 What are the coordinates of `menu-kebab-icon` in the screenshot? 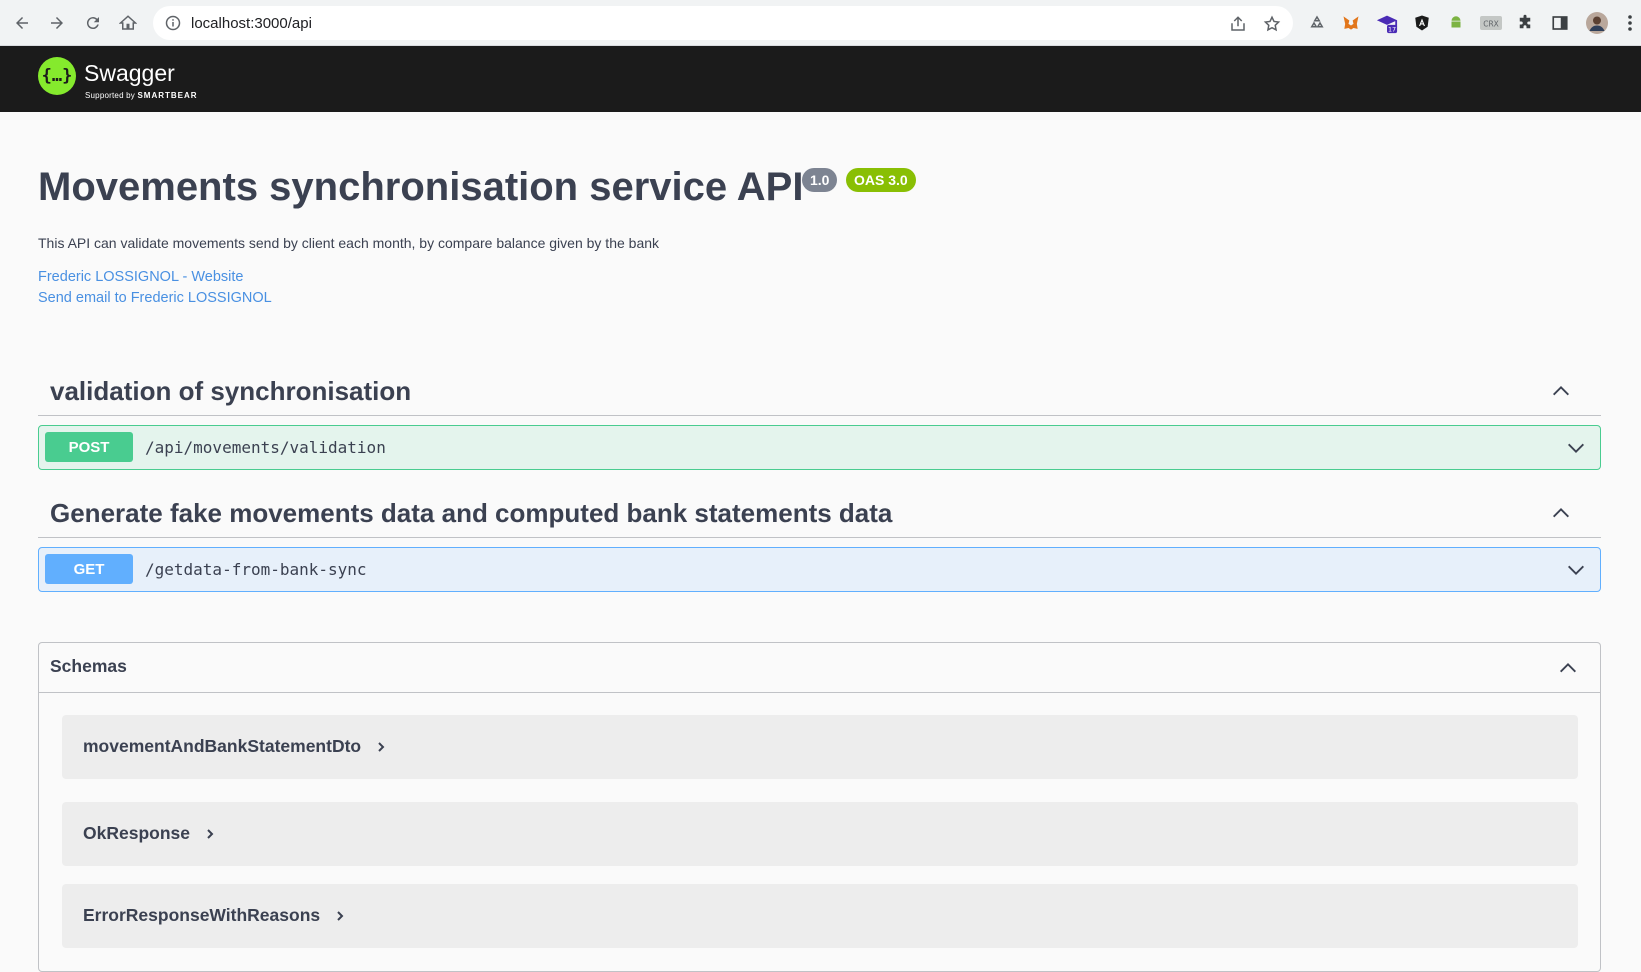 It's located at (1630, 23).